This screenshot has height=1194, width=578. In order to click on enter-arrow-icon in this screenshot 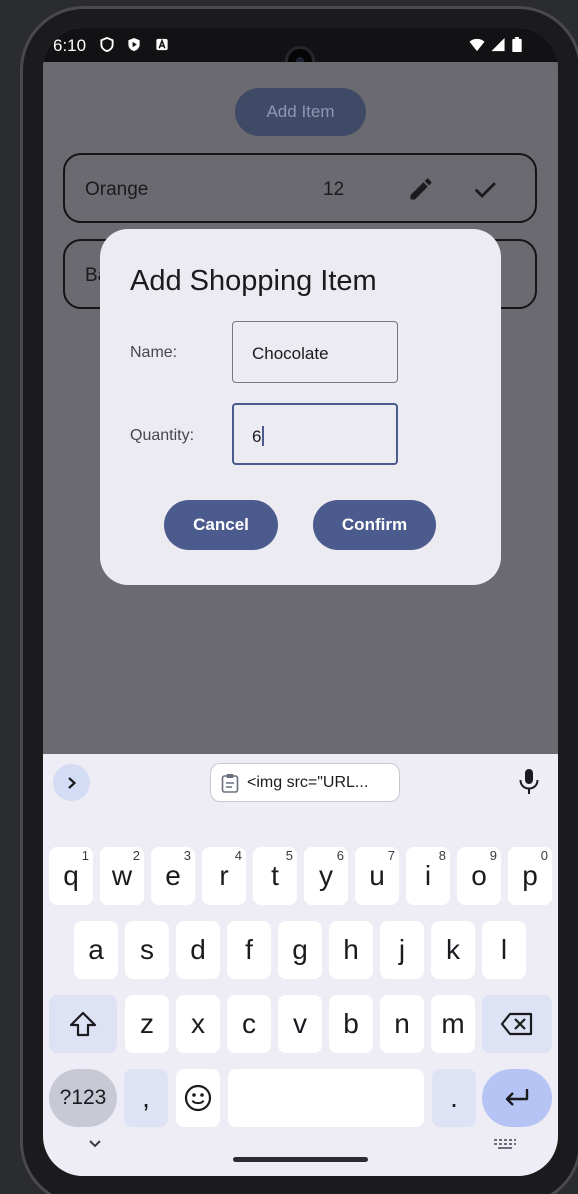, I will do `click(517, 1097)`.